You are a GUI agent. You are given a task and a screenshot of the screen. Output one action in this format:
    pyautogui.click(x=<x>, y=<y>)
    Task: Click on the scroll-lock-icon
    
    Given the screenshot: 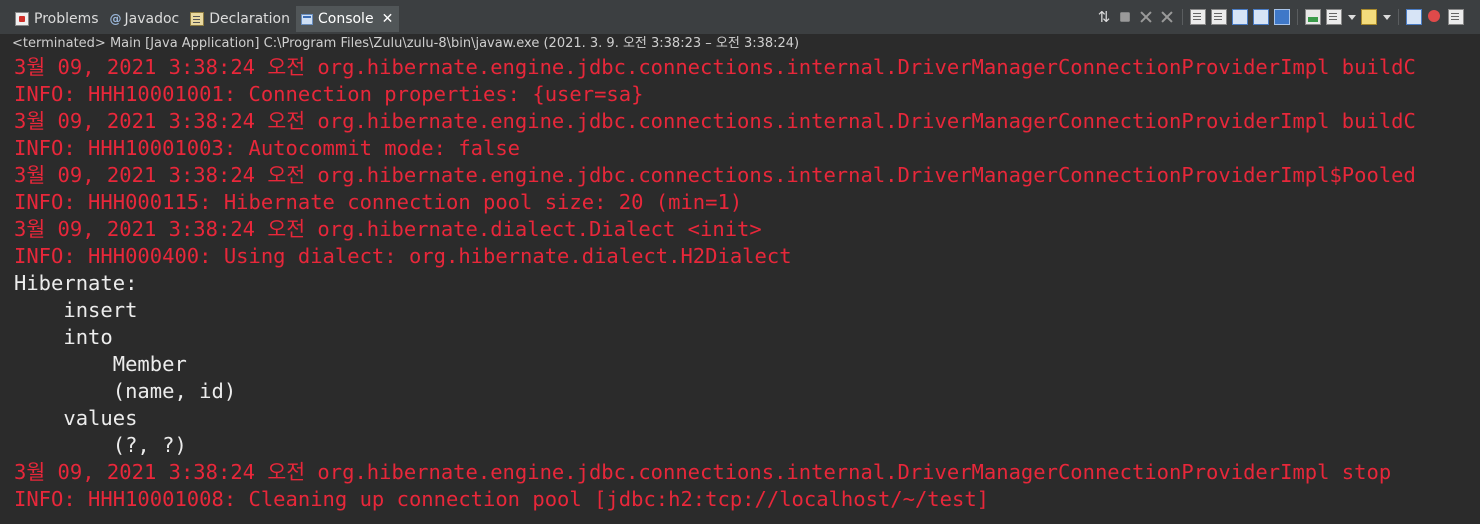 What is the action you would take?
    pyautogui.click(x=1219, y=17)
    